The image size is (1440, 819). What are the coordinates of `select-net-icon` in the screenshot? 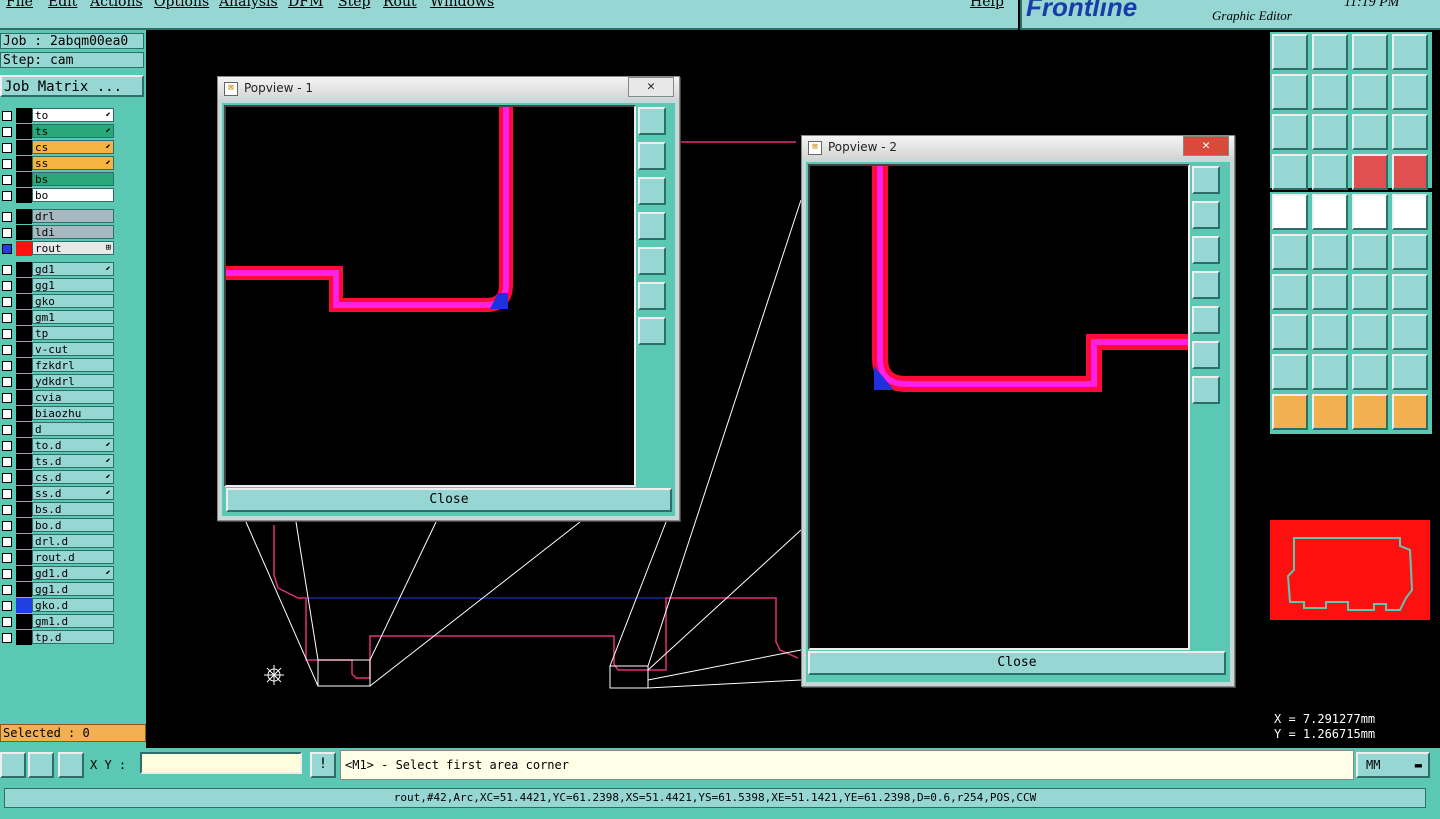 It's located at (1410, 412).